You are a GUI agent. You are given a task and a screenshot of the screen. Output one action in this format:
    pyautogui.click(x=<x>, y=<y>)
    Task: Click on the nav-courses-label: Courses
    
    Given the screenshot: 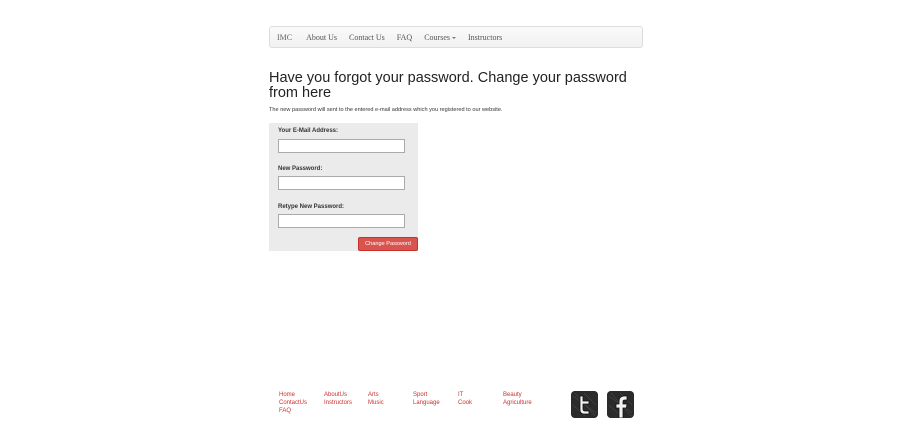 What is the action you would take?
    pyautogui.click(x=437, y=37)
    